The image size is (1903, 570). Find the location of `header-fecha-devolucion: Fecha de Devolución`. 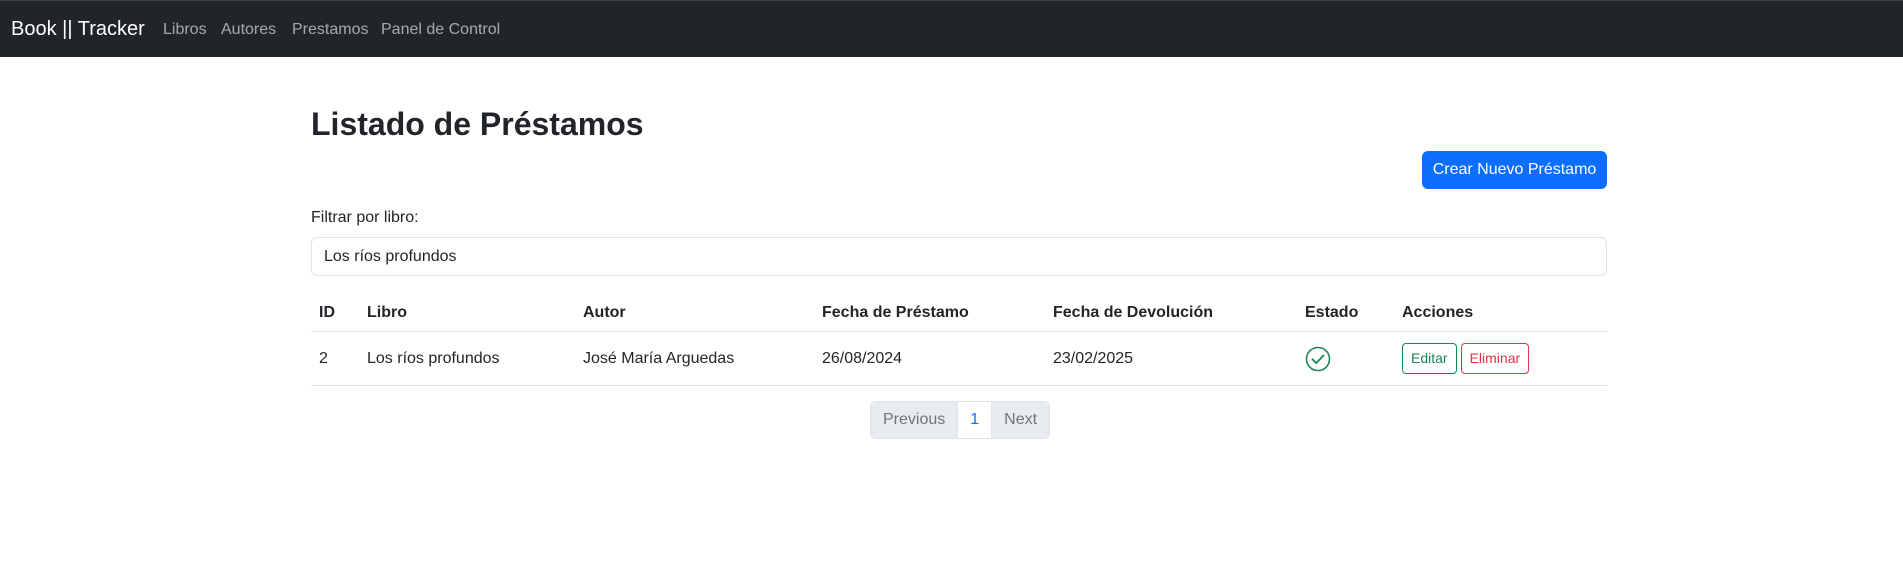

header-fecha-devolucion: Fecha de Devolución is located at coordinates (1171, 313).